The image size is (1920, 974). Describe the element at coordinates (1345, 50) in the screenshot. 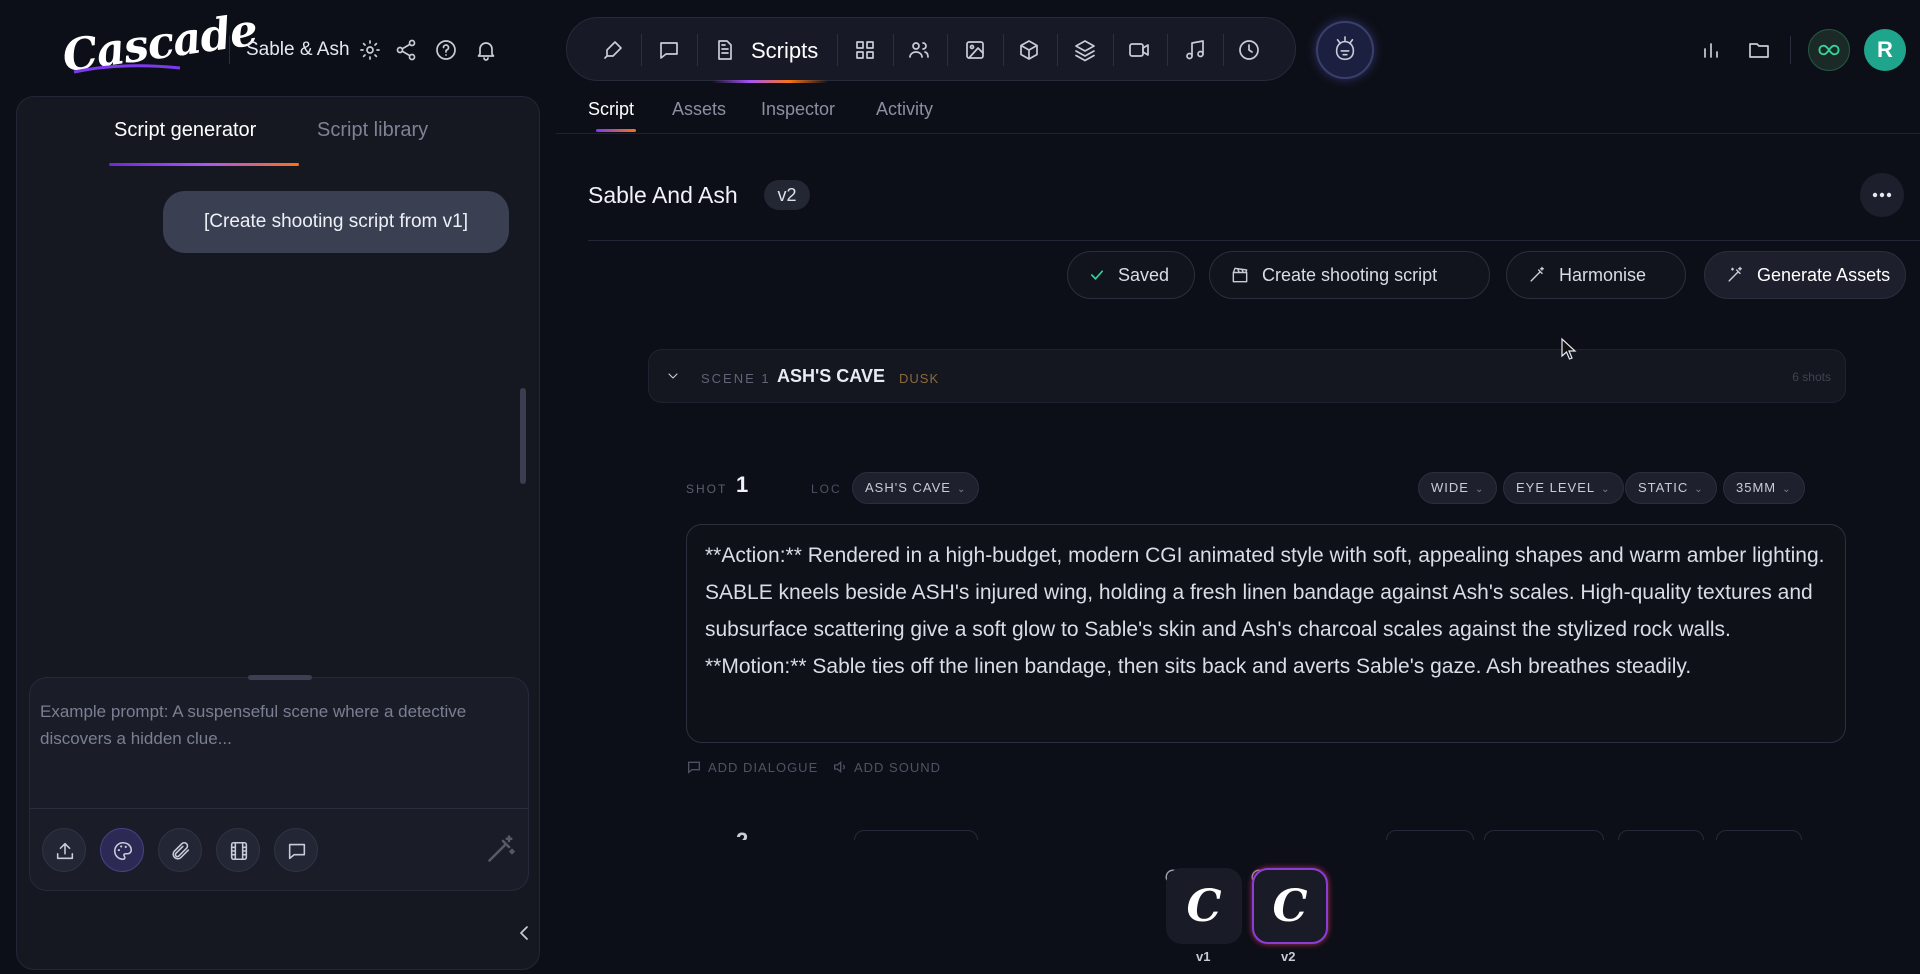

I see `ai-orb-icon` at that location.